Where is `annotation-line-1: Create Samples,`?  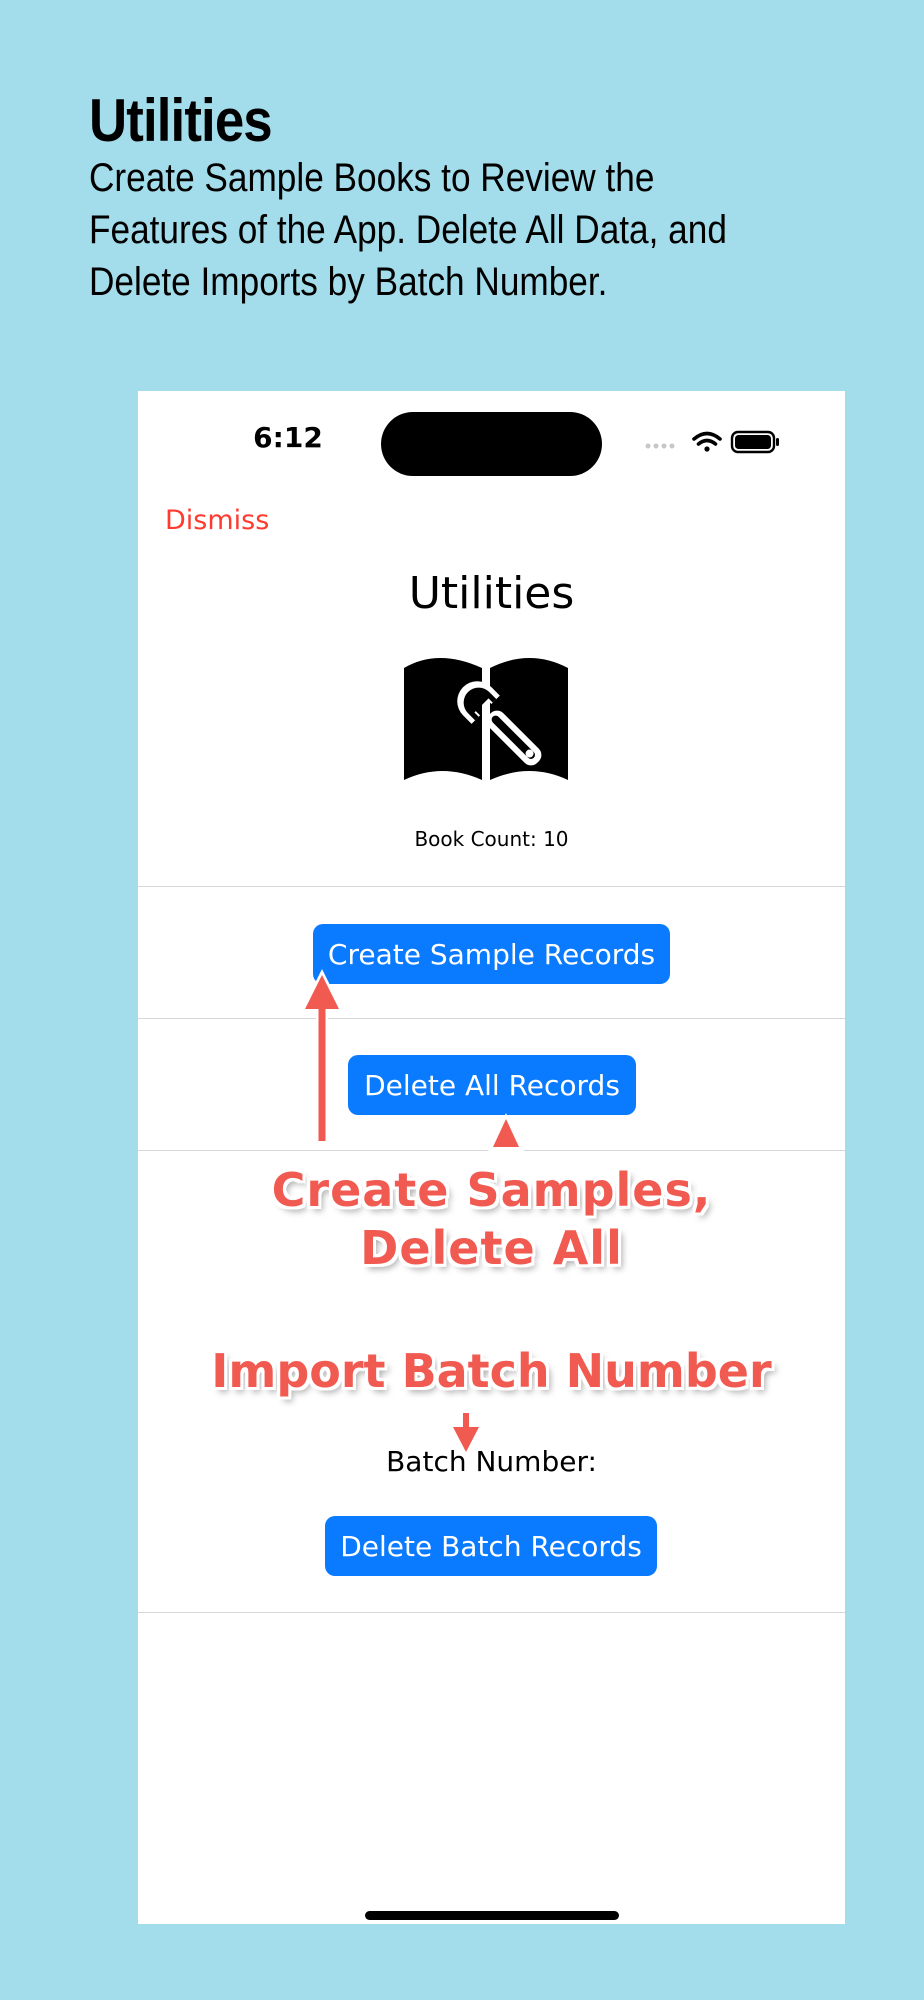
annotation-line-1: Create Samples, is located at coordinates (491, 1190).